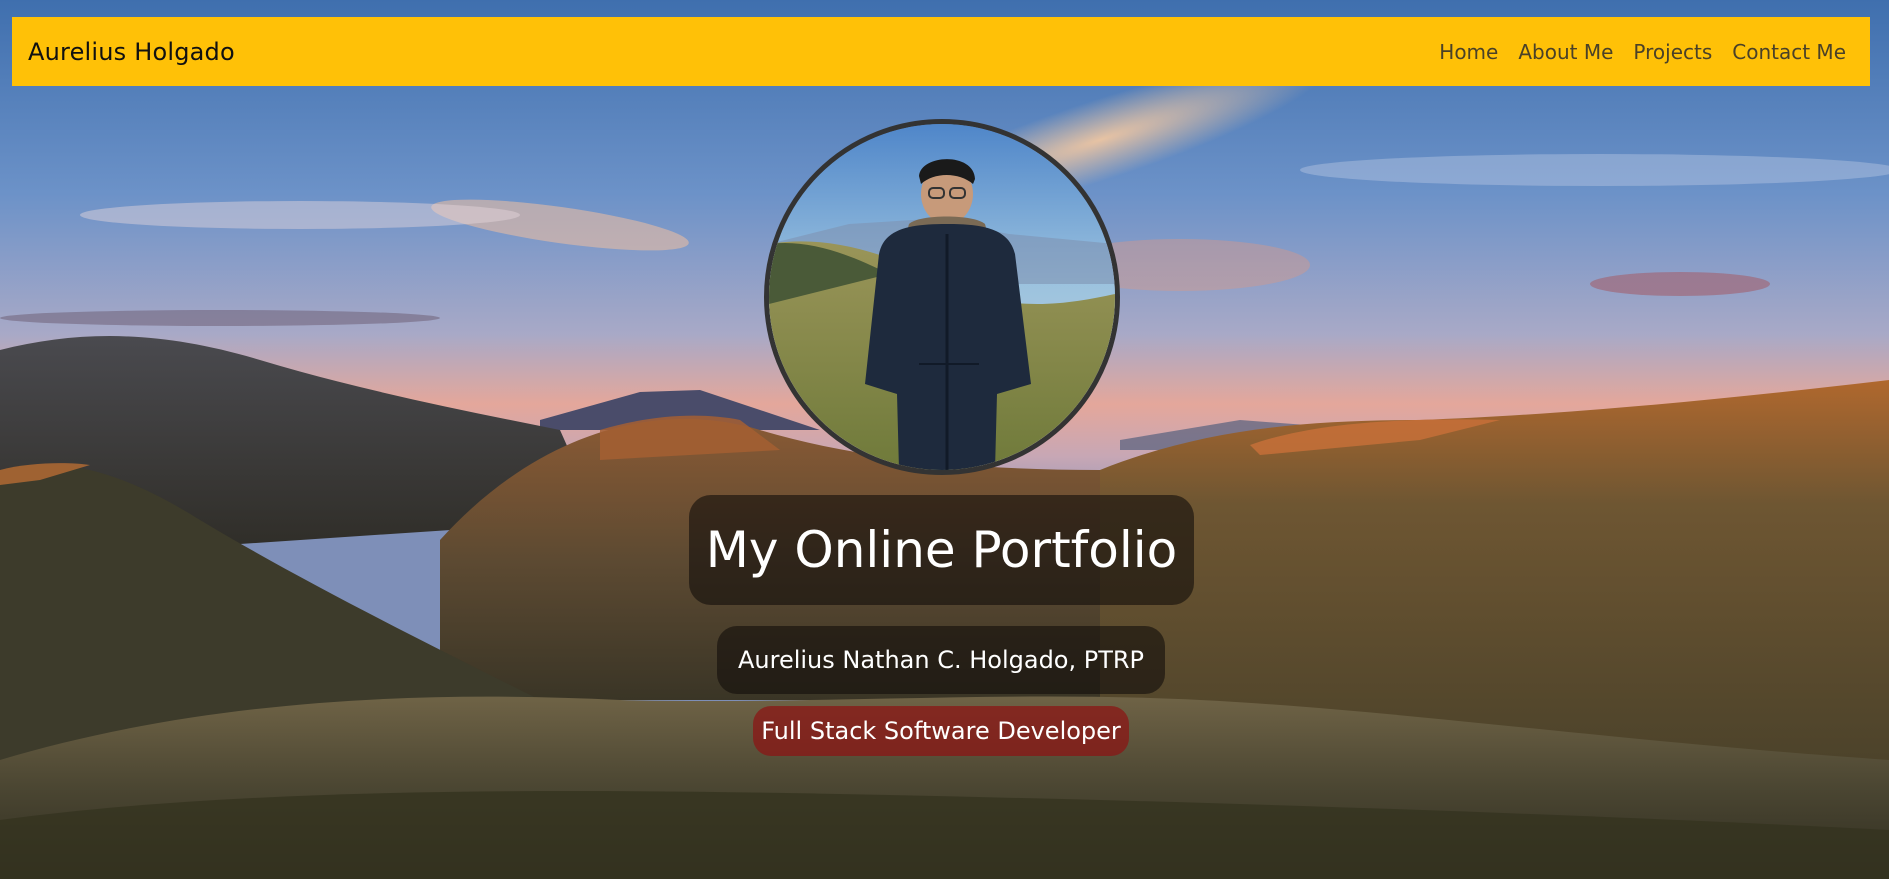 This screenshot has height=879, width=1889. What do you see at coordinates (1468, 52) in the screenshot?
I see `nav-link-home: Home` at bounding box center [1468, 52].